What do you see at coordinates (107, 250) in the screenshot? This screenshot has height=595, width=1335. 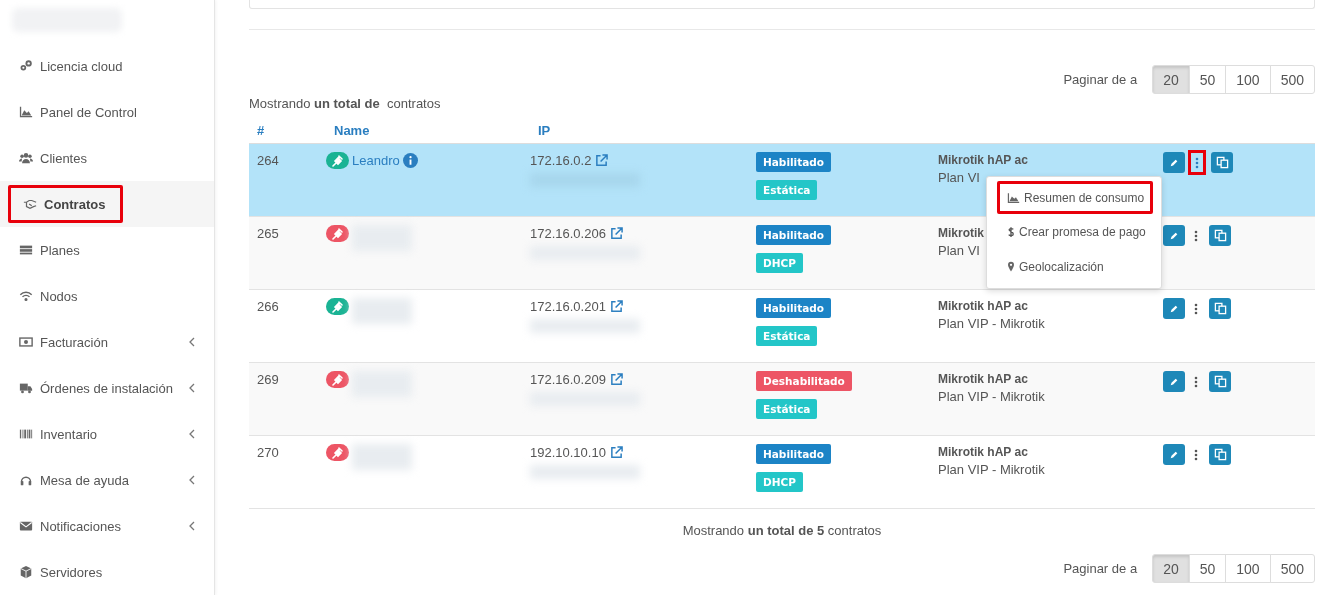 I see `sidebar-item: Planes` at bounding box center [107, 250].